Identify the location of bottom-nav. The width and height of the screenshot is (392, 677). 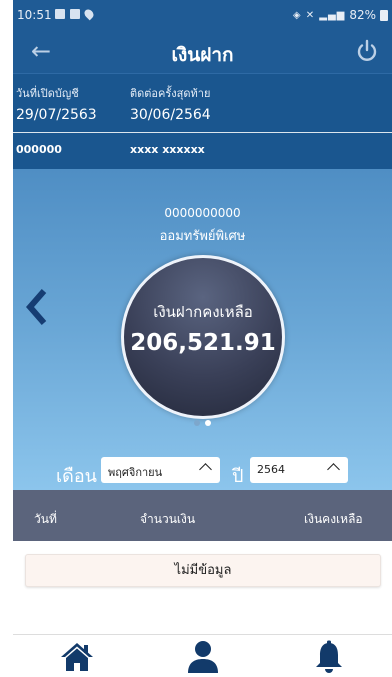
(202, 655).